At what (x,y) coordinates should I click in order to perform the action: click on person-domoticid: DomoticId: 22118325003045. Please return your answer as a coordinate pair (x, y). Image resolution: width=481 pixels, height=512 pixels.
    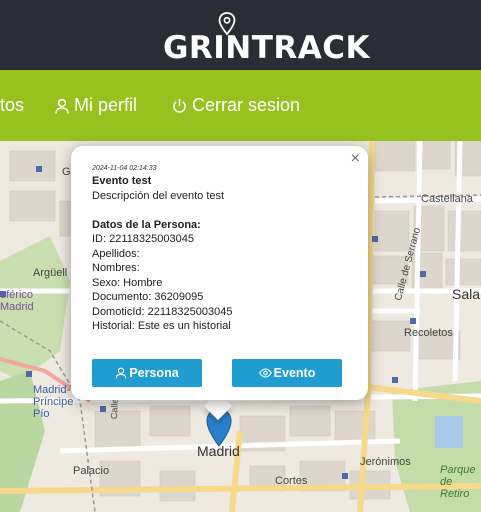
    Looking at the image, I should click on (162, 311).